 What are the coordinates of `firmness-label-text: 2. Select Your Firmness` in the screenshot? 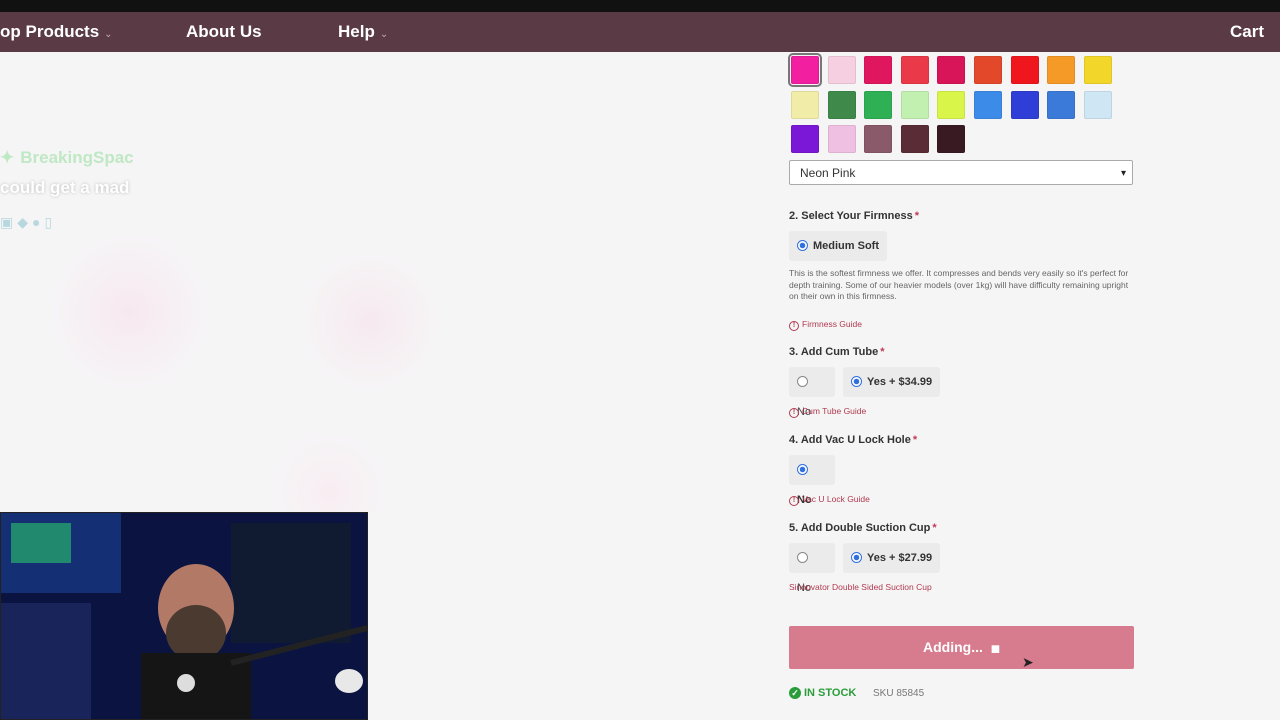 It's located at (851, 216).